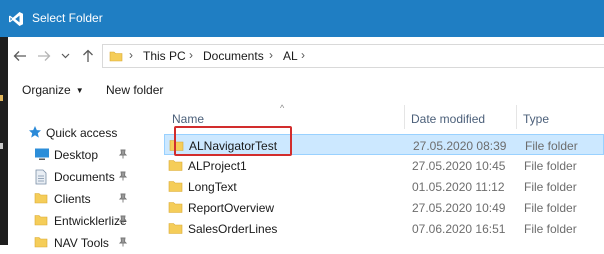 Image resolution: width=604 pixels, height=254 pixels. I want to click on title-bar: Select Folder, so click(302, 18).